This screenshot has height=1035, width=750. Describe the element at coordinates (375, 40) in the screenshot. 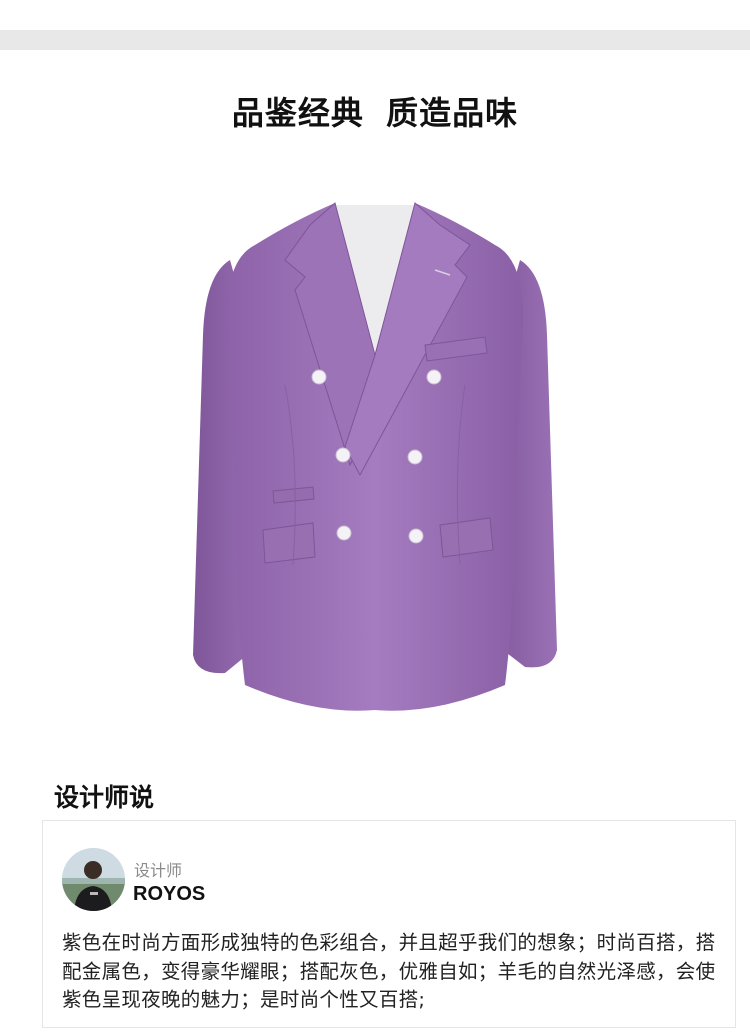

I see `top-divider-band` at that location.